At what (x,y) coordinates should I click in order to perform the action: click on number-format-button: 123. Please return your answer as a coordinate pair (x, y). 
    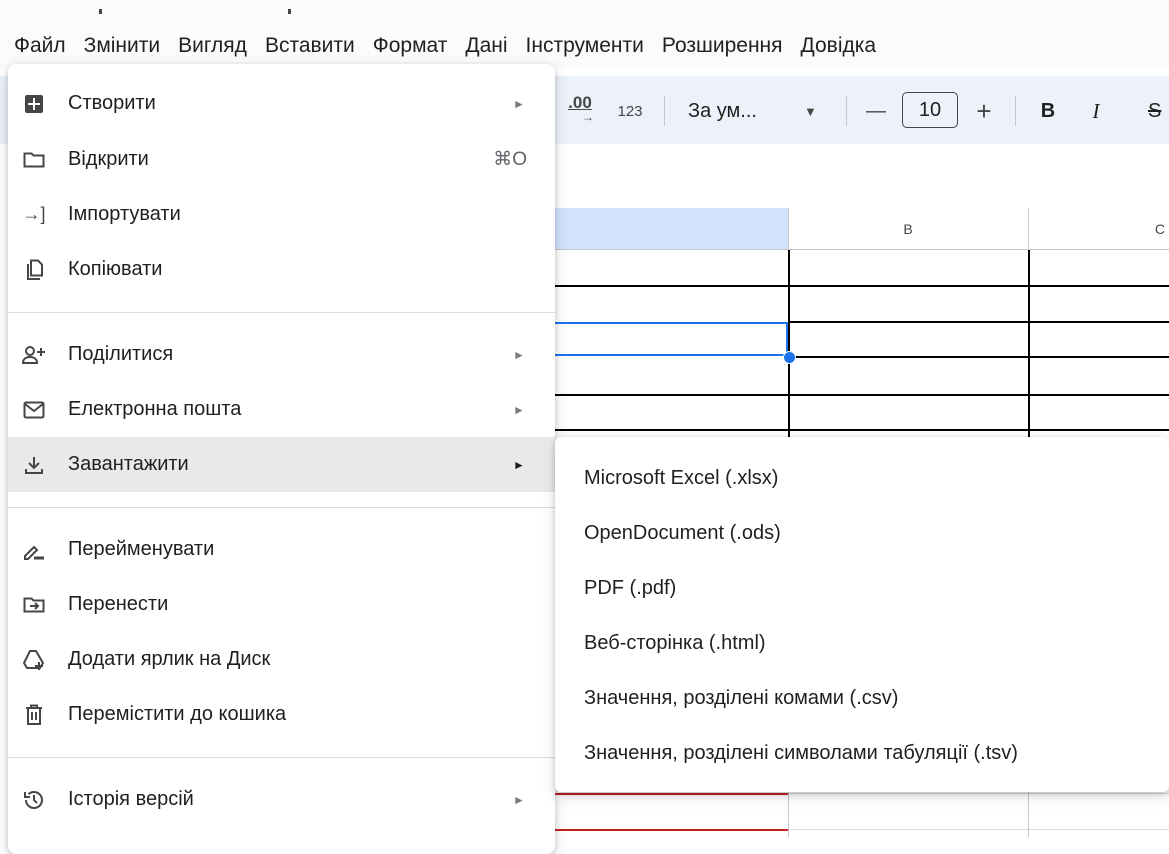
    Looking at the image, I should click on (630, 111).